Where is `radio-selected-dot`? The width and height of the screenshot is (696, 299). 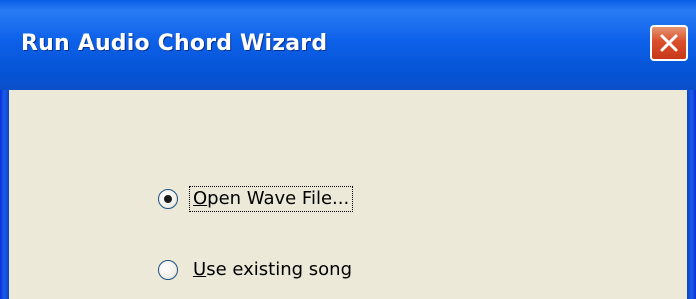 radio-selected-dot is located at coordinates (168, 199).